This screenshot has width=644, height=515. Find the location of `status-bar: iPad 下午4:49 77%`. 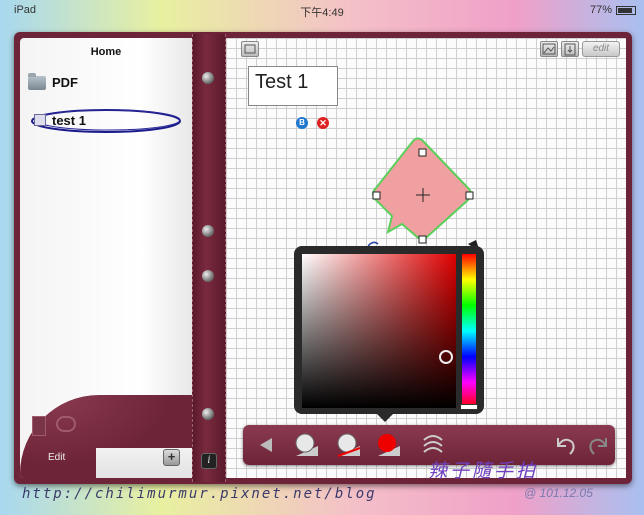

status-bar: iPad 下午4:49 77% is located at coordinates (322, 10).